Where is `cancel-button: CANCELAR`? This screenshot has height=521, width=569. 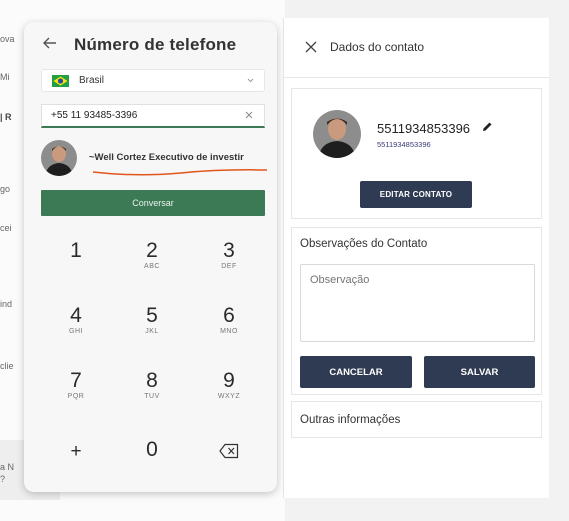
cancel-button: CANCELAR is located at coordinates (356, 372).